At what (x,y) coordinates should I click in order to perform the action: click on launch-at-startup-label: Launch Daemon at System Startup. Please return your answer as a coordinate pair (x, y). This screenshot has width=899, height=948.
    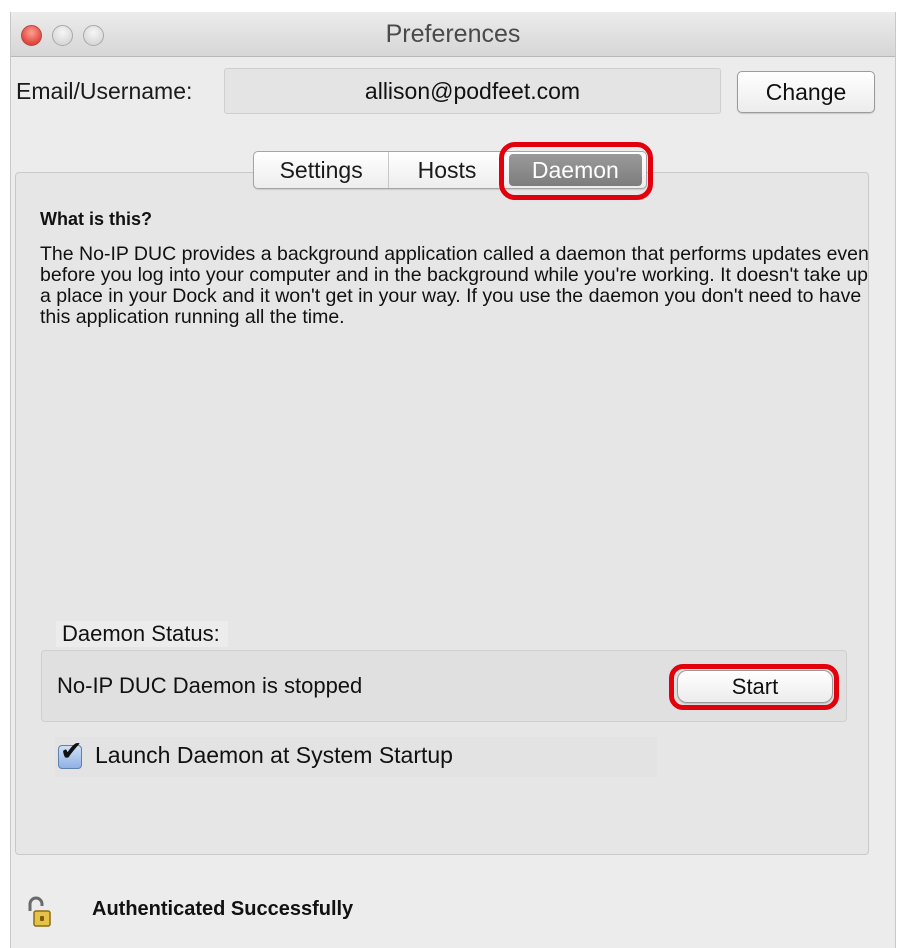
    Looking at the image, I should click on (274, 755).